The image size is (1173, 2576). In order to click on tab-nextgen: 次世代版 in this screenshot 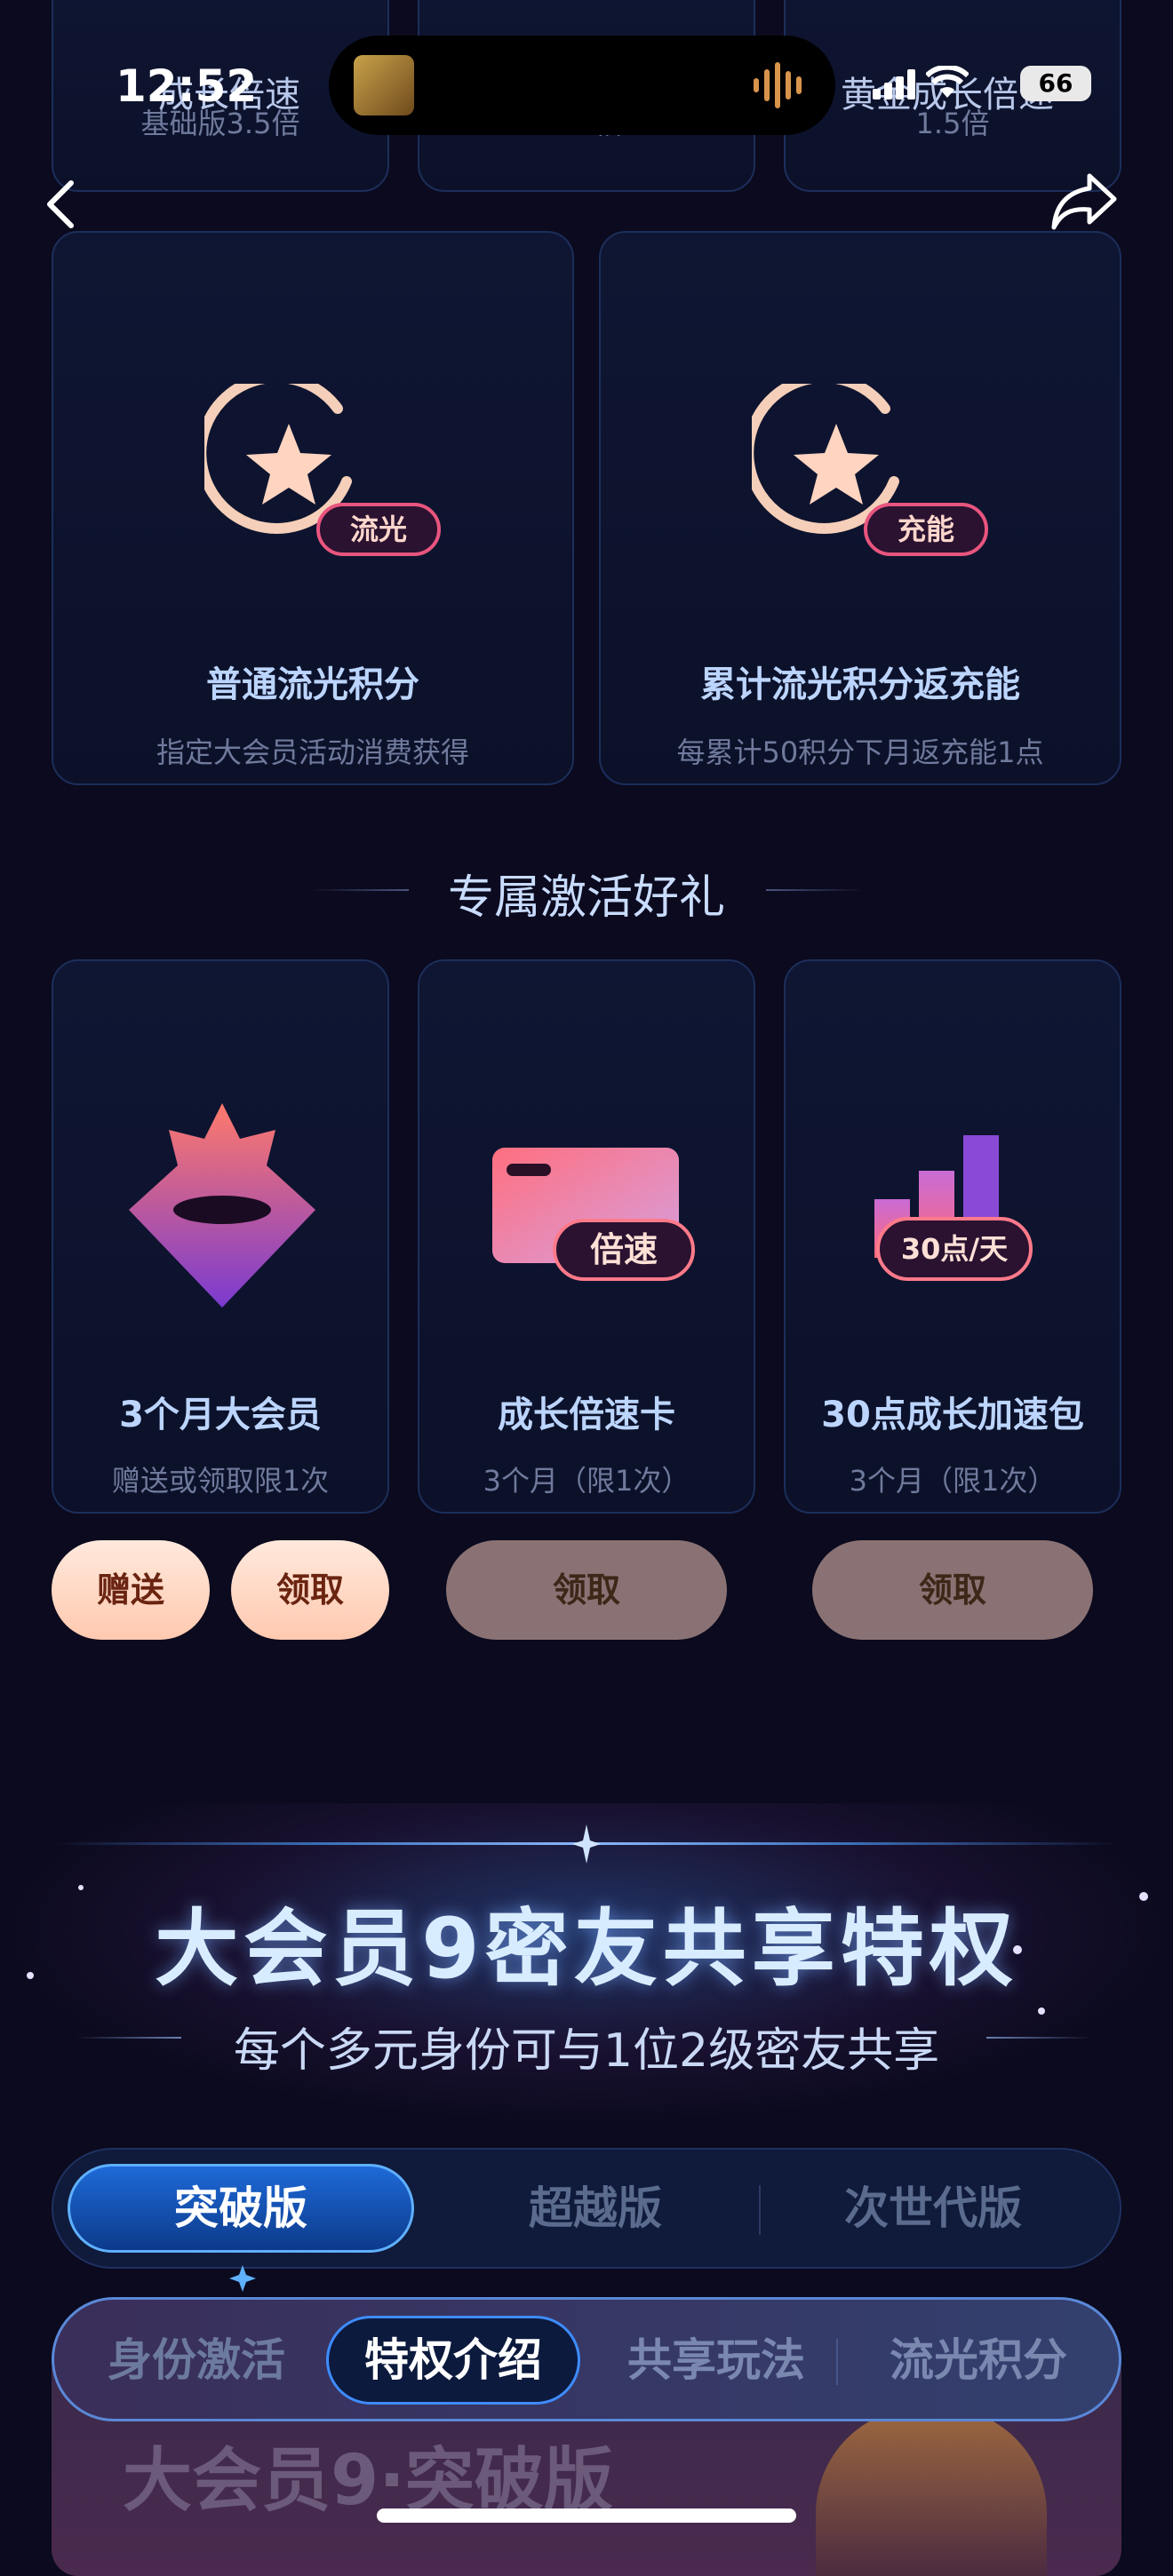, I will do `click(933, 2208)`.